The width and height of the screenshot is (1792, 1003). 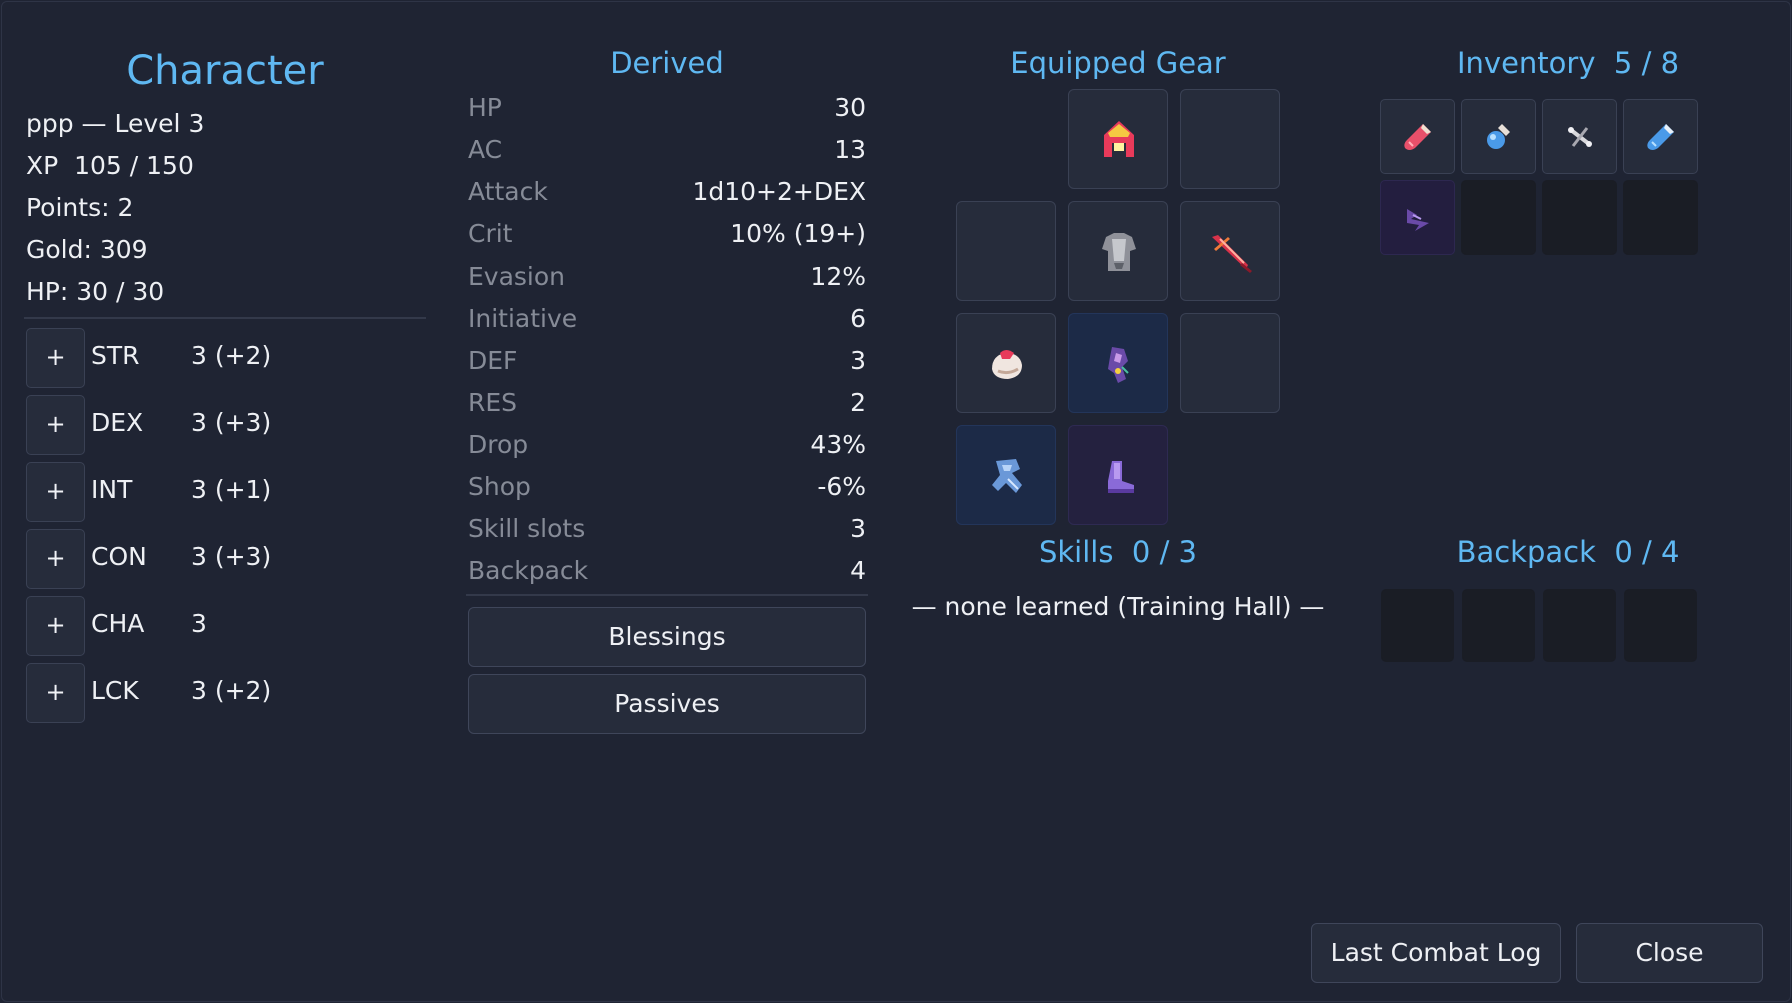 I want to click on derived-label: Shop, so click(x=499, y=486).